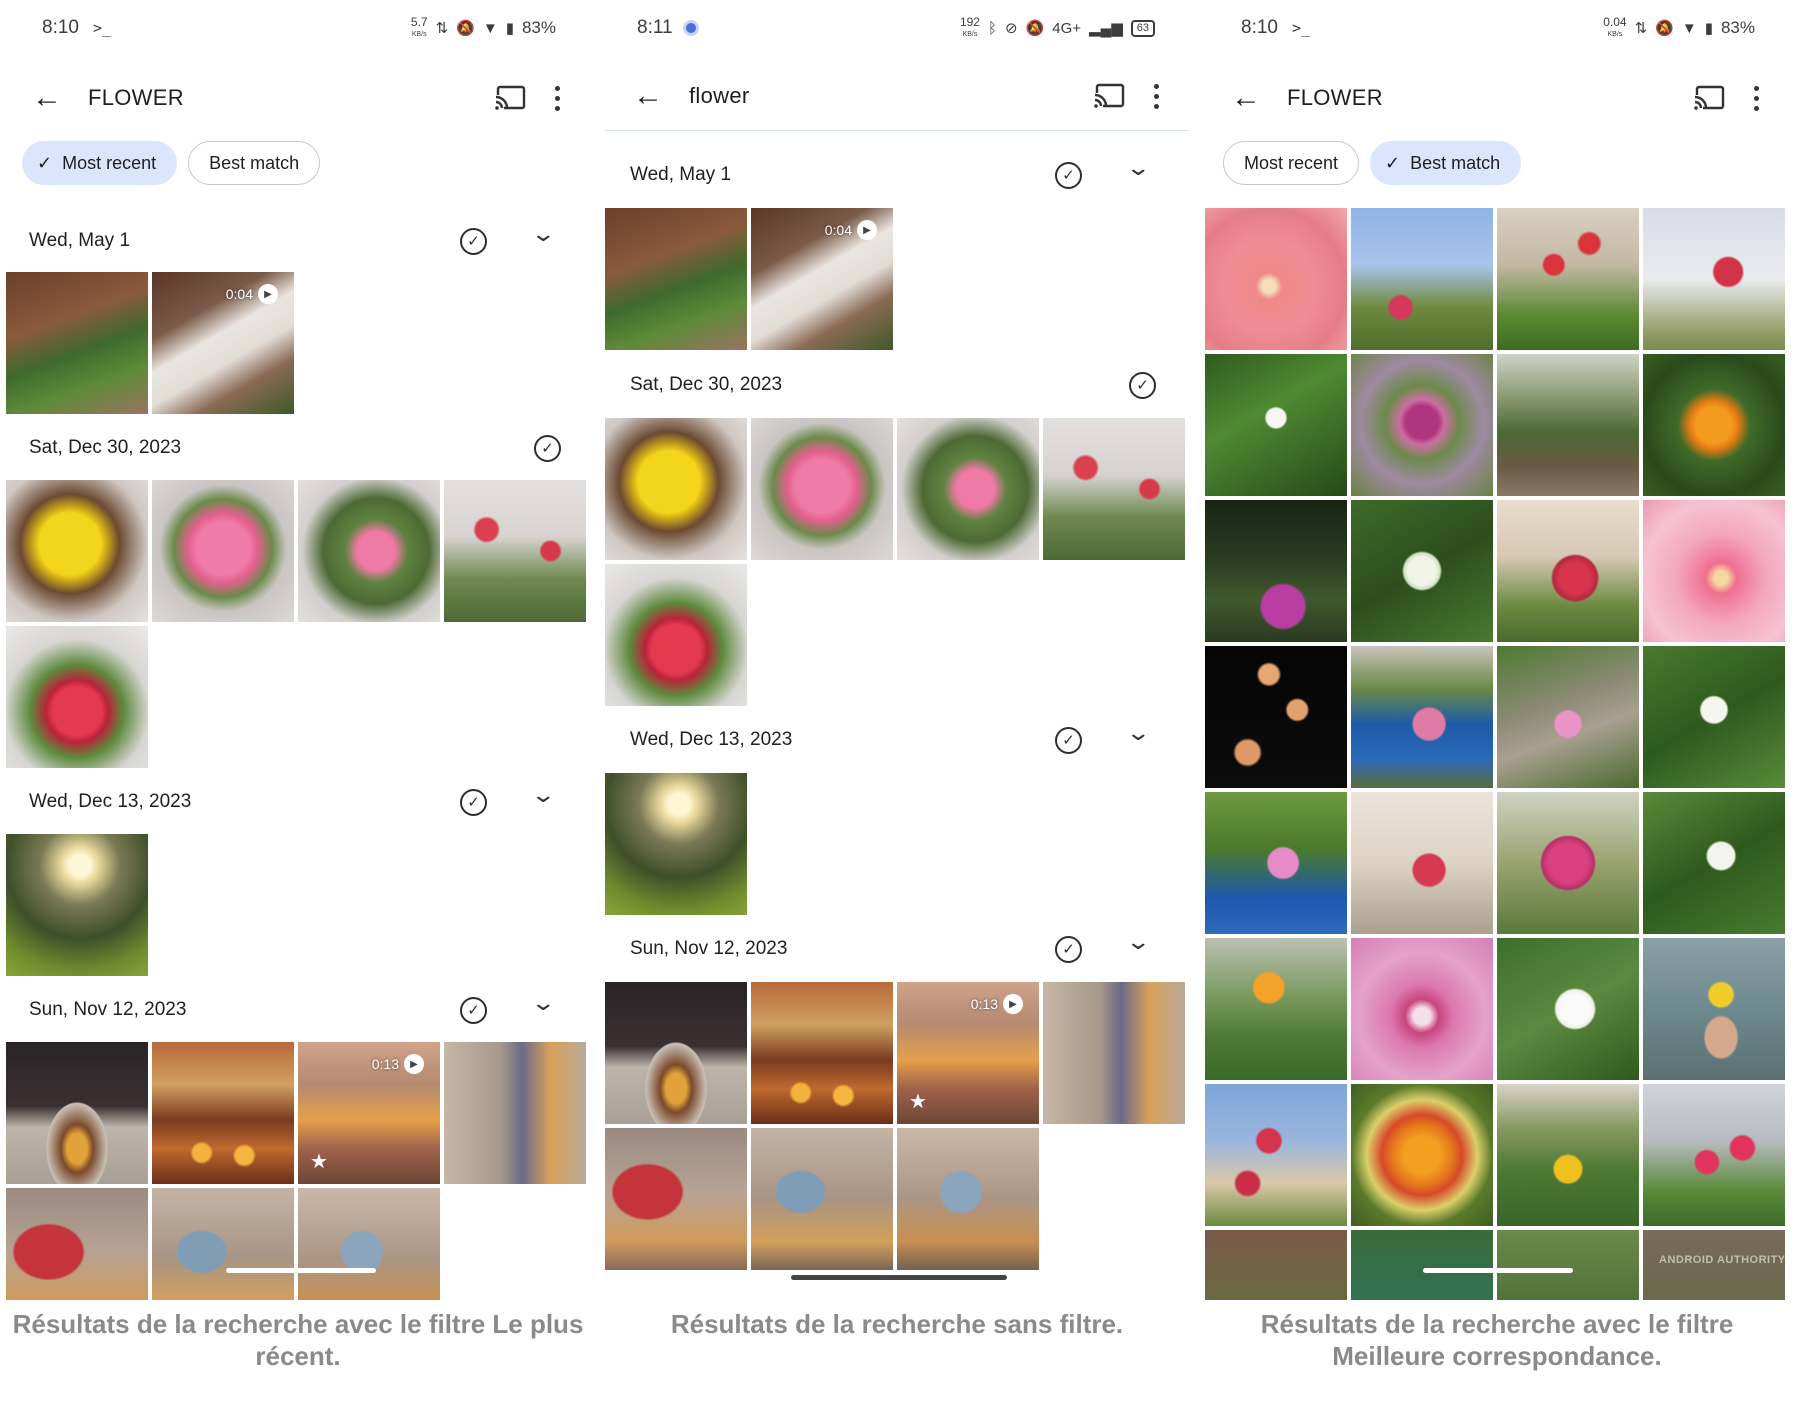 The width and height of the screenshot is (1794, 1408). I want to click on date-label: Sun, Nov 12, 2023, so click(709, 948).